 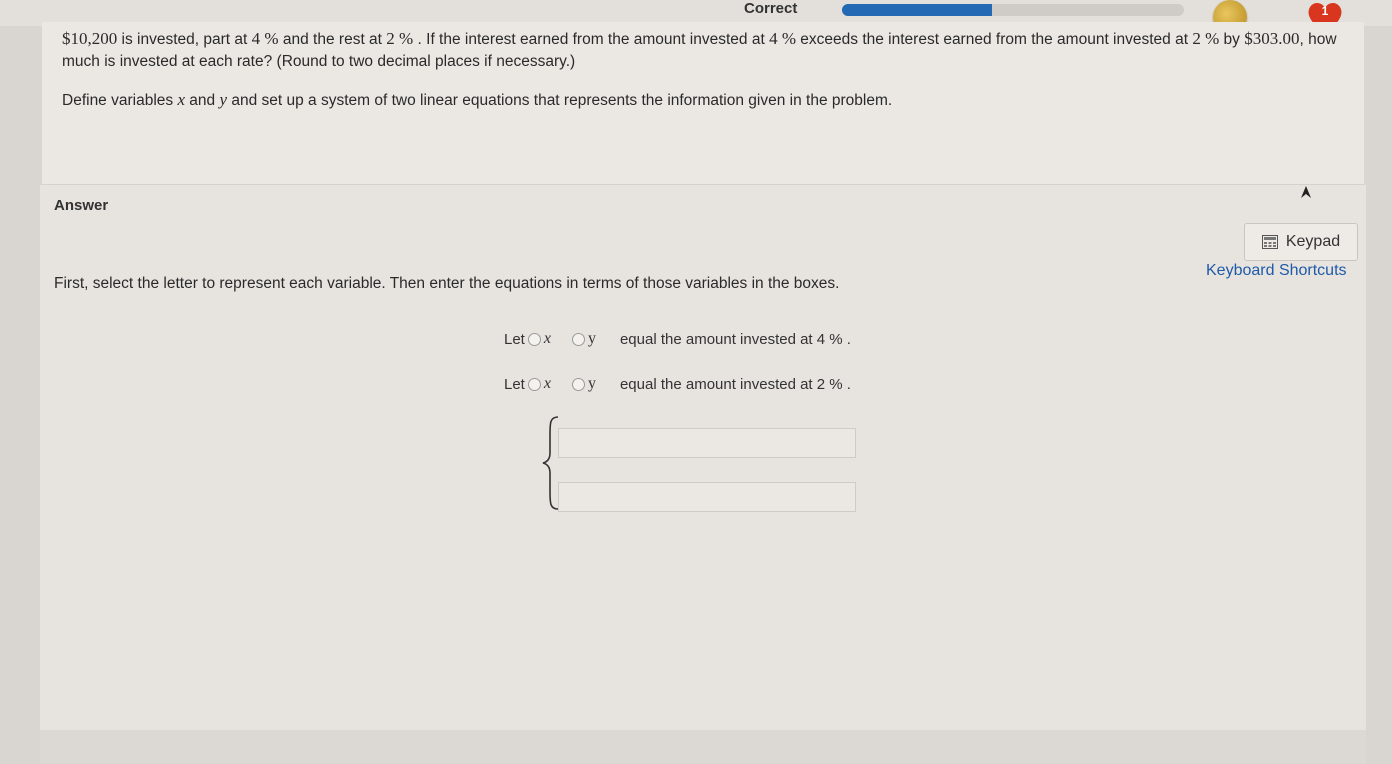 I want to click on hearts-count: 1, so click(x=1325, y=11).